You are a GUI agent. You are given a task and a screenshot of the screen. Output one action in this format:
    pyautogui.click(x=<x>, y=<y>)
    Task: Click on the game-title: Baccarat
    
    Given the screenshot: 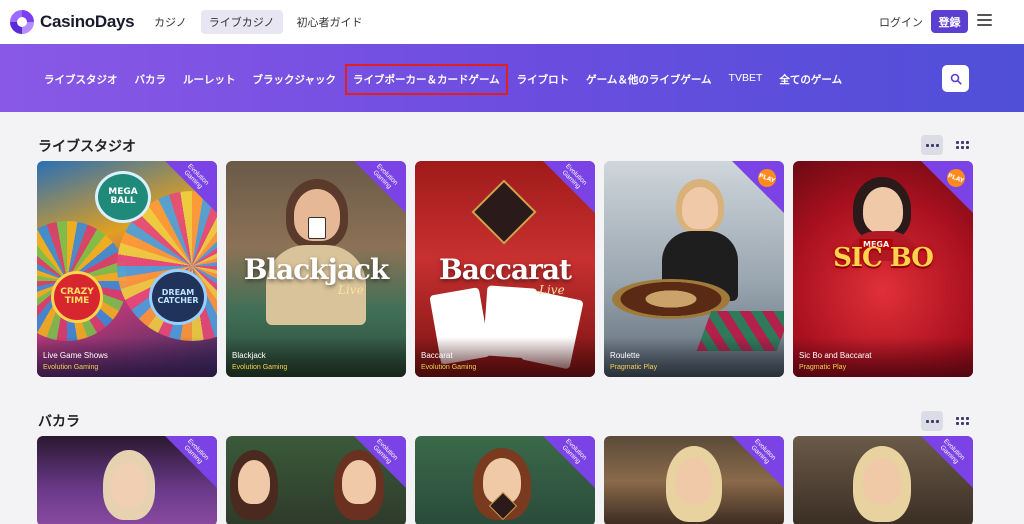 What is the action you would take?
    pyautogui.click(x=437, y=355)
    